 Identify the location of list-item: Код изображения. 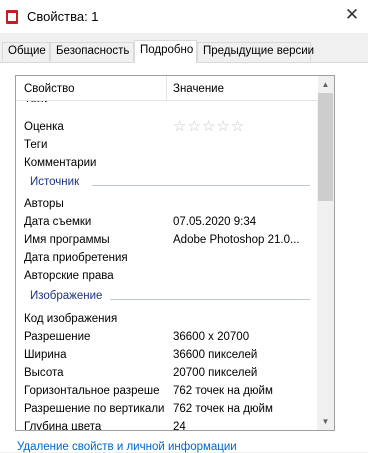
(167, 319).